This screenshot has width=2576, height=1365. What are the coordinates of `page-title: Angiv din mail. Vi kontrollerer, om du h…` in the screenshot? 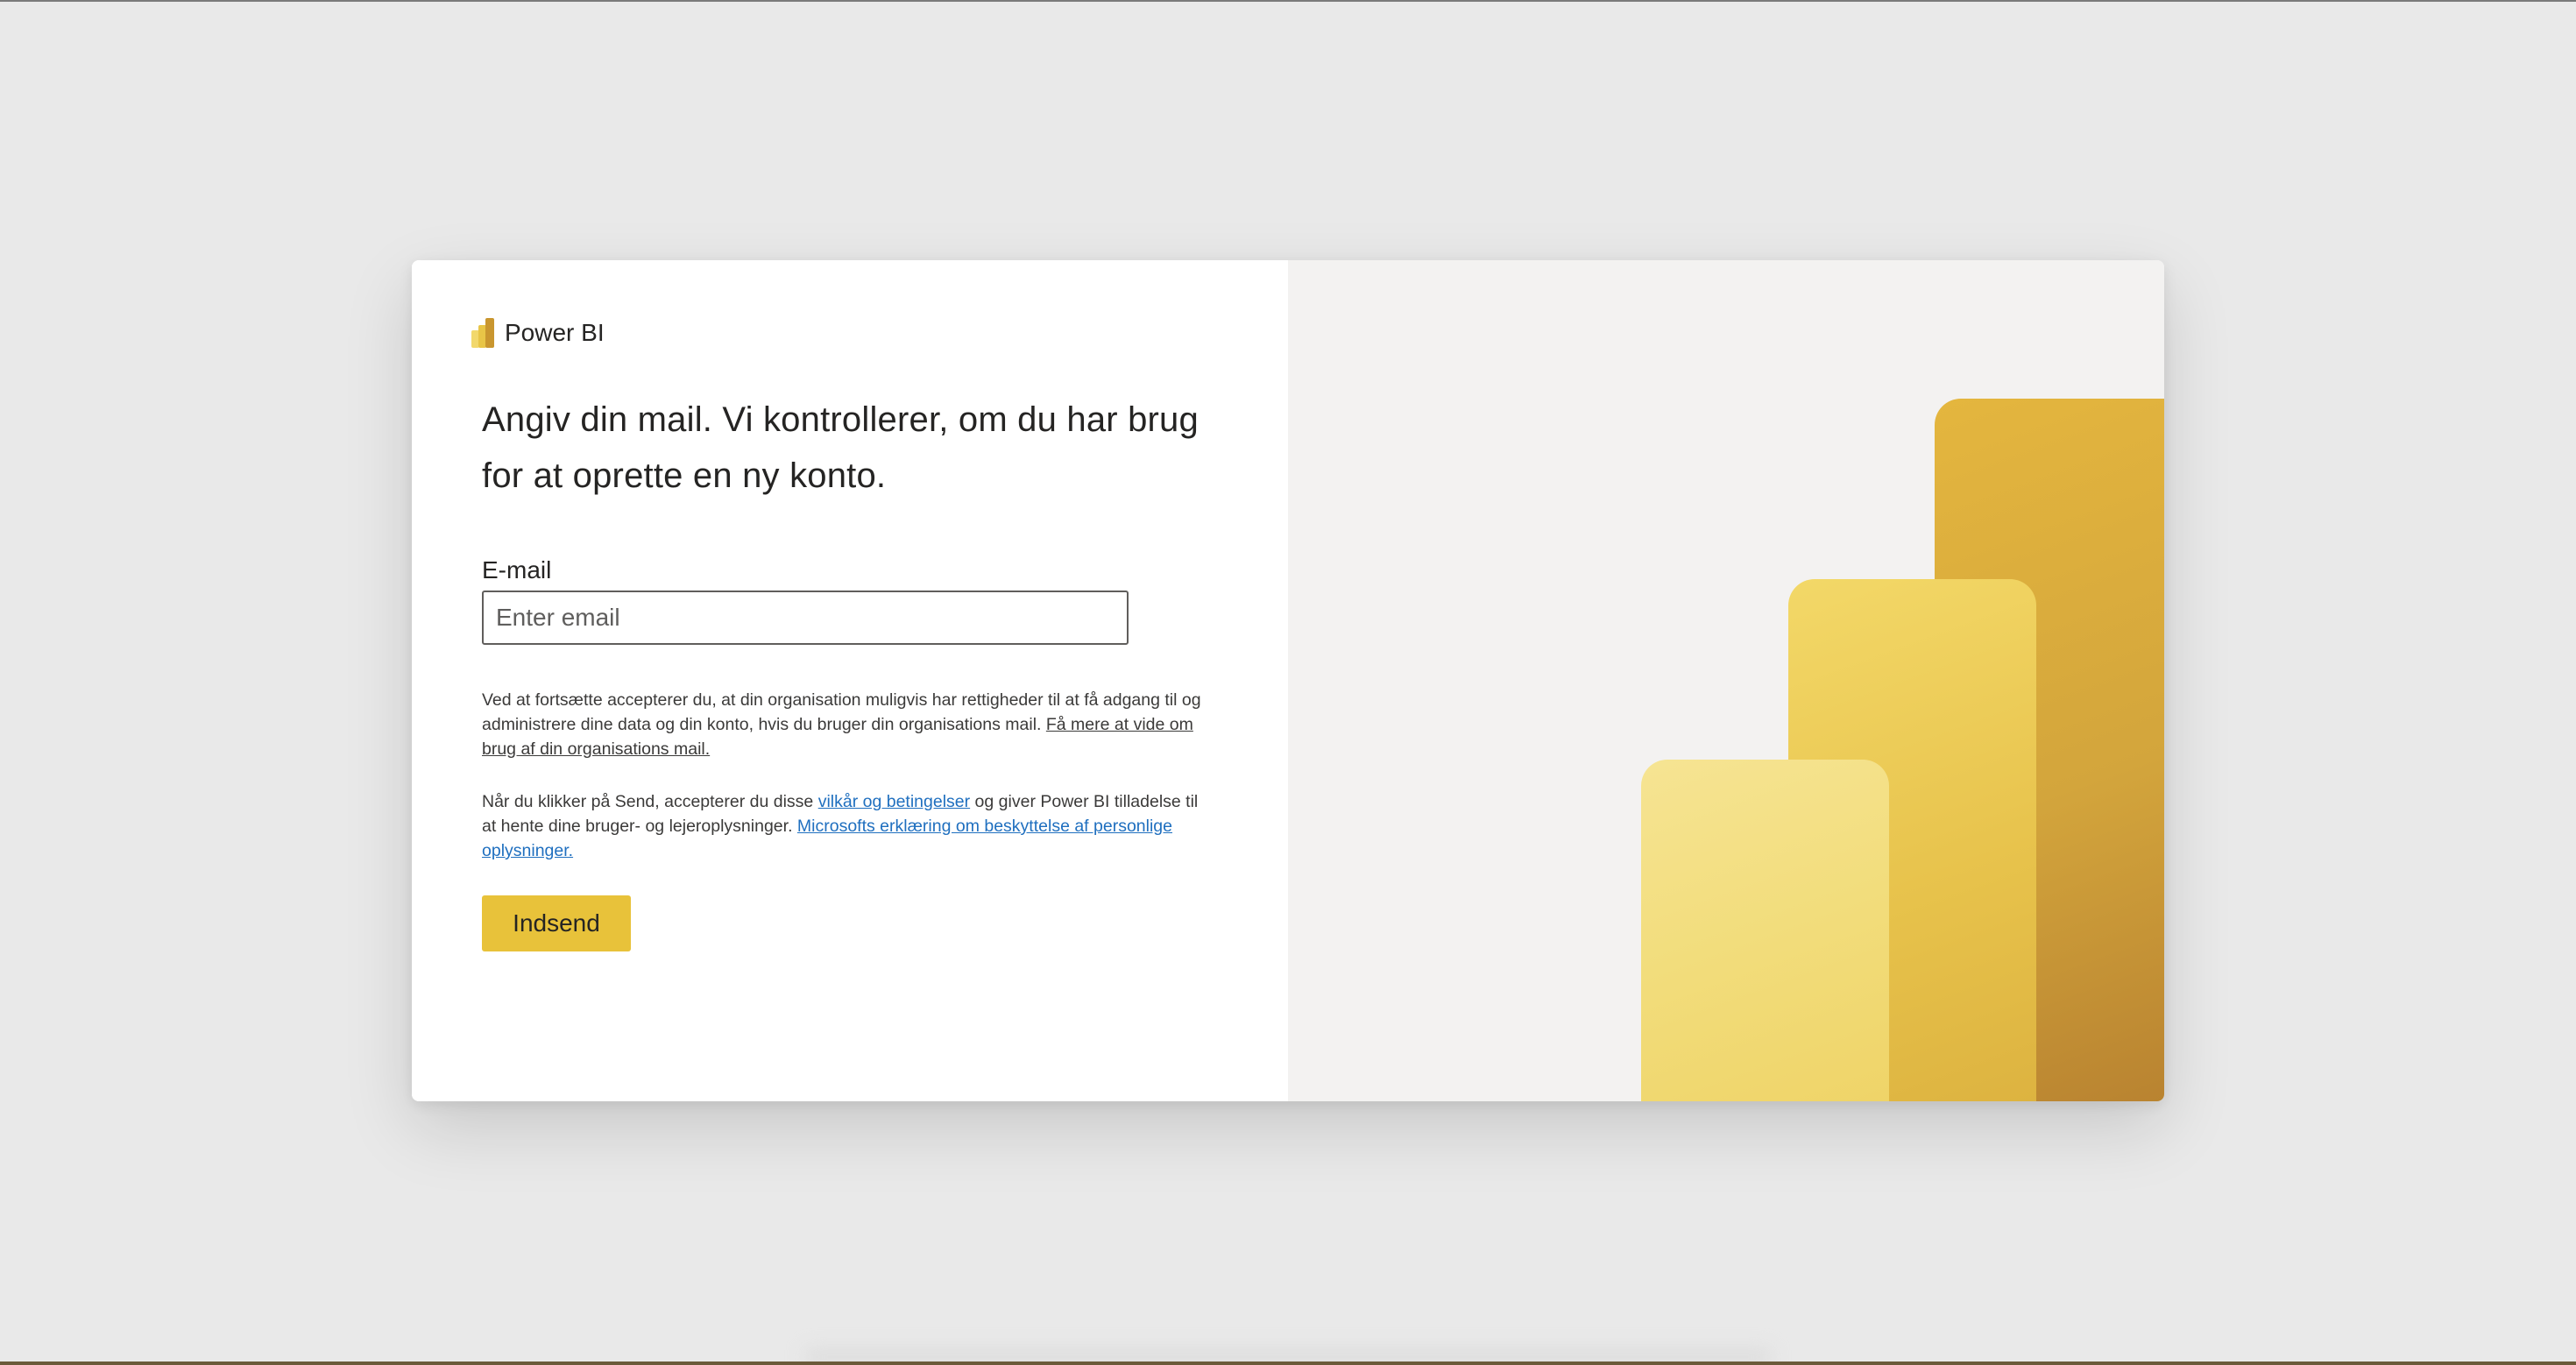 It's located at (840, 447).